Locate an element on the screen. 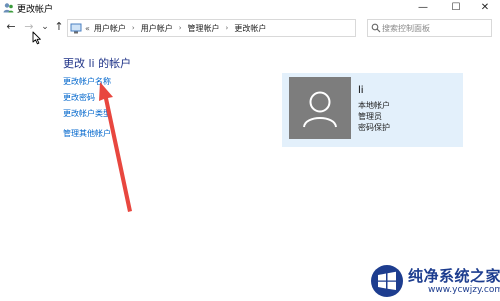 Image resolution: width=500 pixels, height=301 pixels. close-button: ✕ is located at coordinates (485, 8).